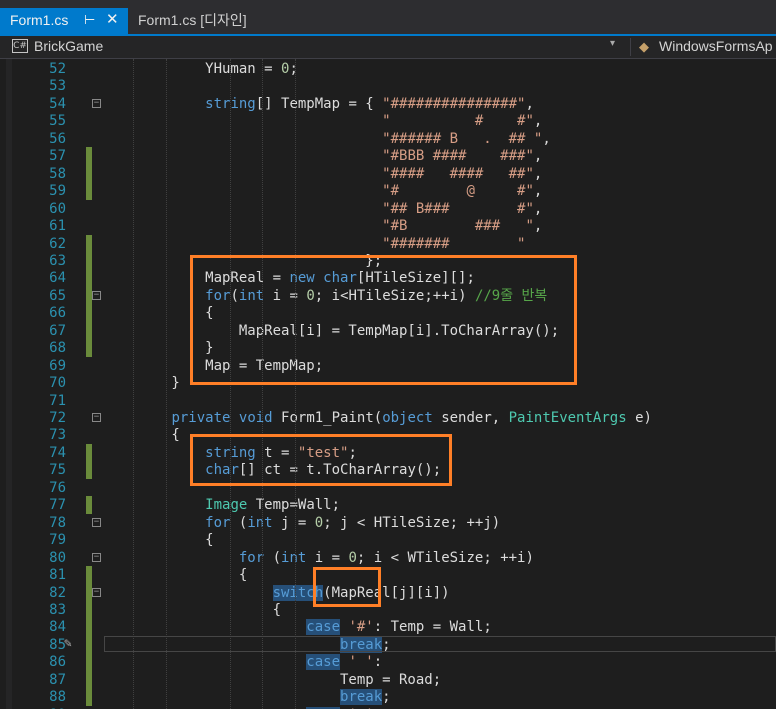 The height and width of the screenshot is (709, 776). Describe the element at coordinates (321, 460) in the screenshot. I see `annotation-box-test-string` at that location.